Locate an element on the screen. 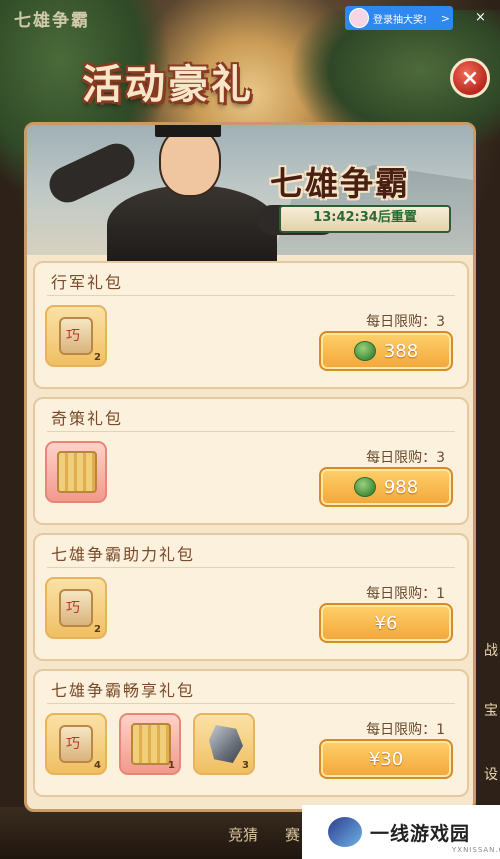 The image size is (500, 859). item-count: 4 is located at coordinates (97, 765).